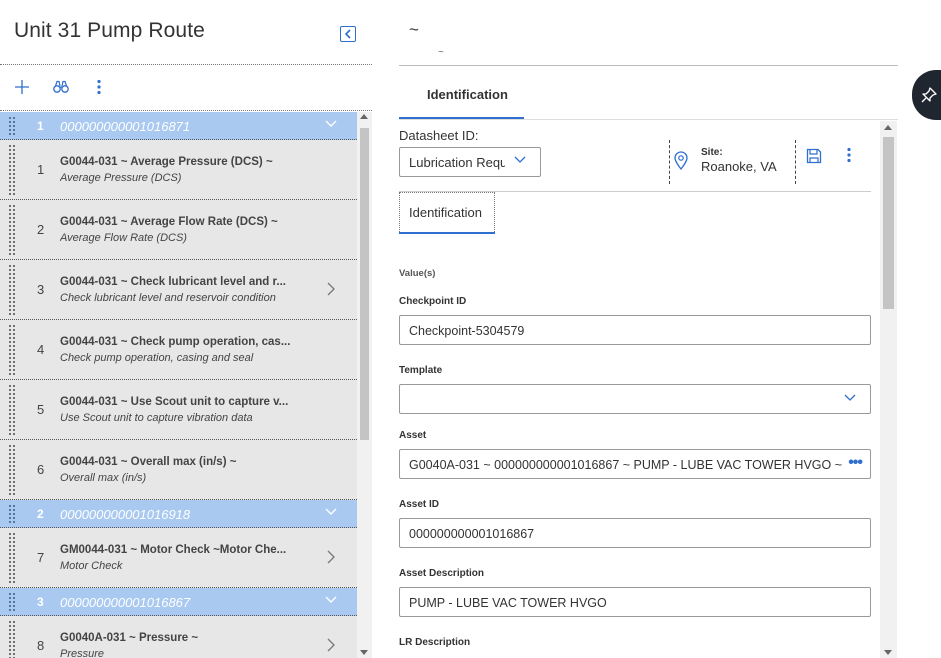 This screenshot has height=658, width=941. Describe the element at coordinates (40, 126) in the screenshot. I see `group-number: 1` at that location.